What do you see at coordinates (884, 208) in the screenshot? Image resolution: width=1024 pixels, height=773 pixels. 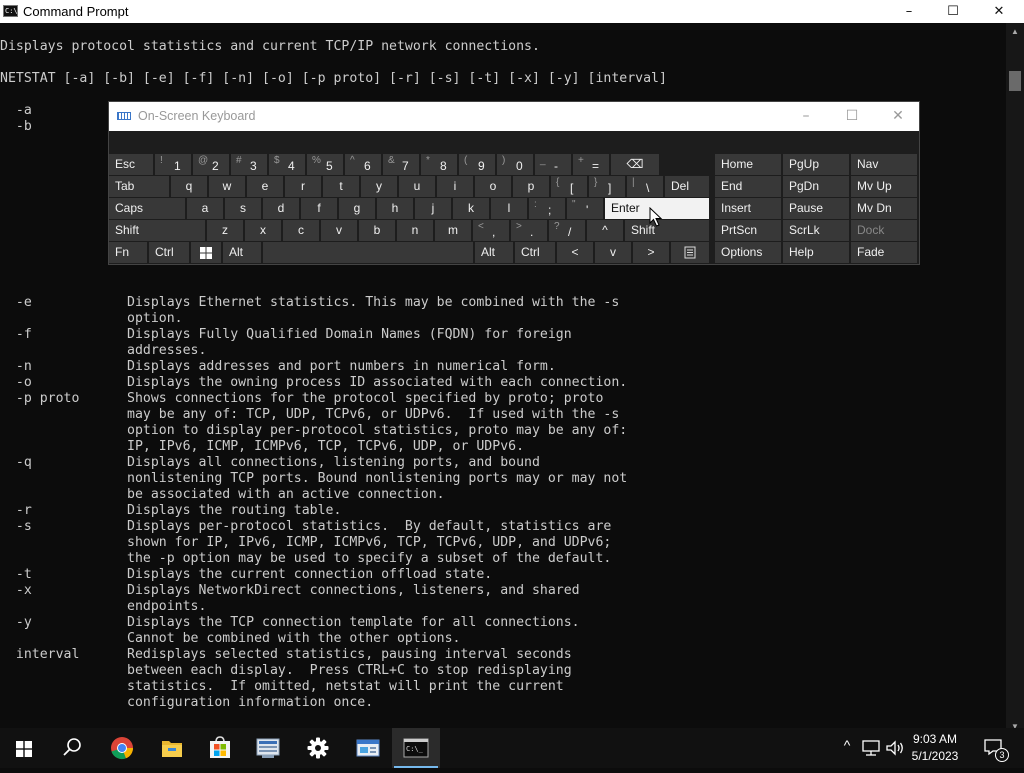 I see `key-mvdn: Mv Dn` at bounding box center [884, 208].